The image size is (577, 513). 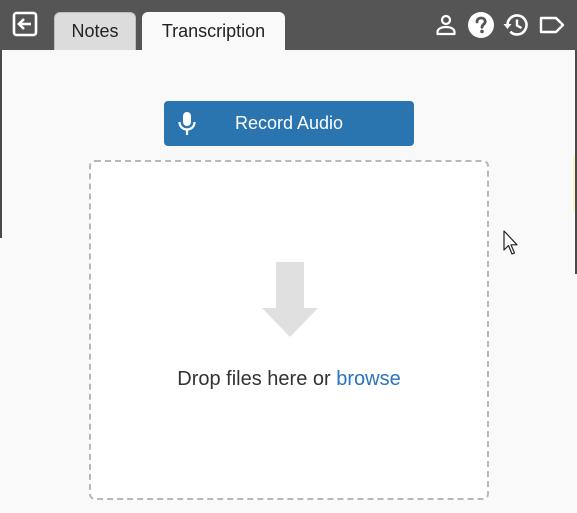 What do you see at coordinates (1, 144) in the screenshot?
I see `window-edge-left` at bounding box center [1, 144].